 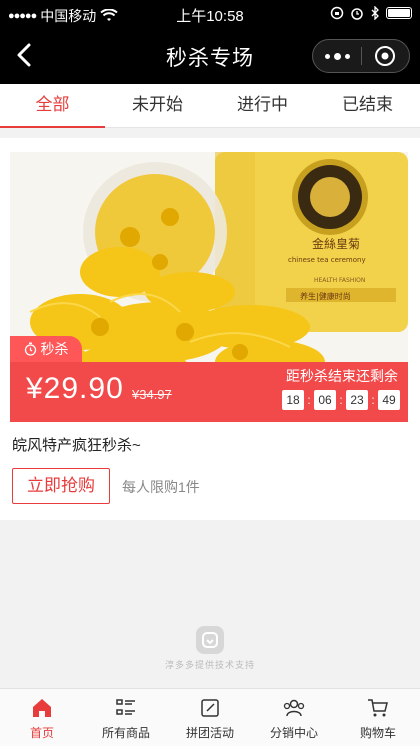 I want to click on tab-distribution: 分销中心, so click(x=294, y=717).